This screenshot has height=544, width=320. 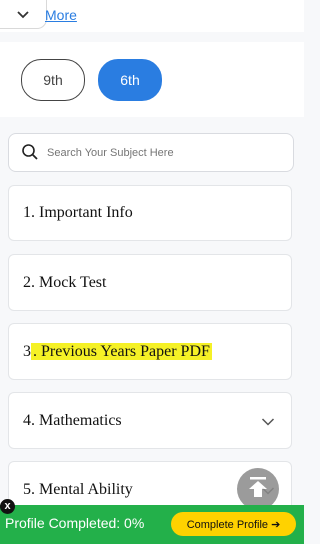 What do you see at coordinates (75, 523) in the screenshot?
I see `profile-status: Profile Completed: 0%` at bounding box center [75, 523].